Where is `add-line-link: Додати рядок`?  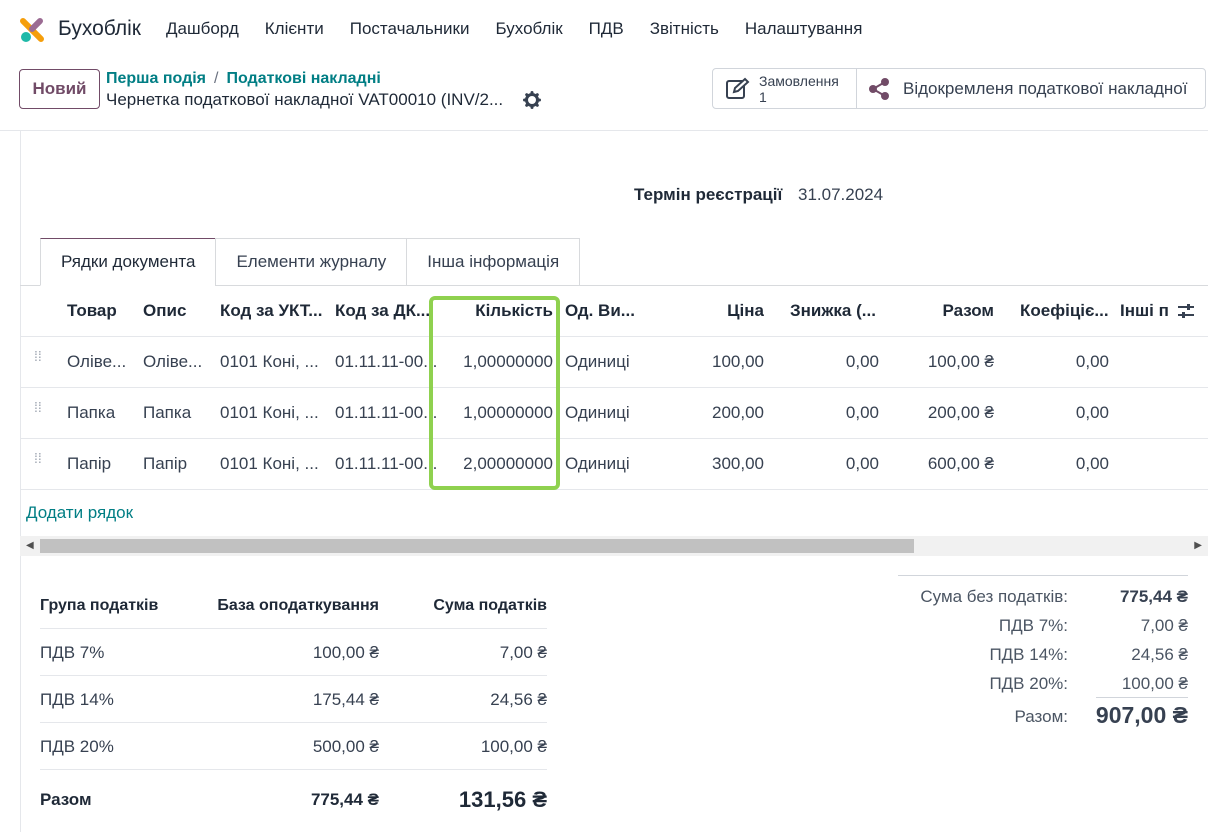
add-line-link: Додати рядок is located at coordinates (79, 513).